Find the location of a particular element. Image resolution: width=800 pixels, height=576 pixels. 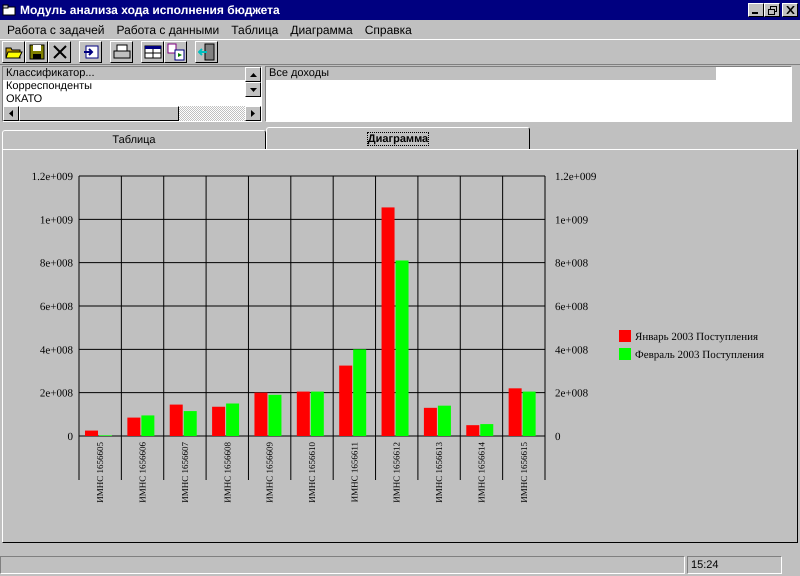

category-label: ИМНС 1656606 is located at coordinates (143, 472).